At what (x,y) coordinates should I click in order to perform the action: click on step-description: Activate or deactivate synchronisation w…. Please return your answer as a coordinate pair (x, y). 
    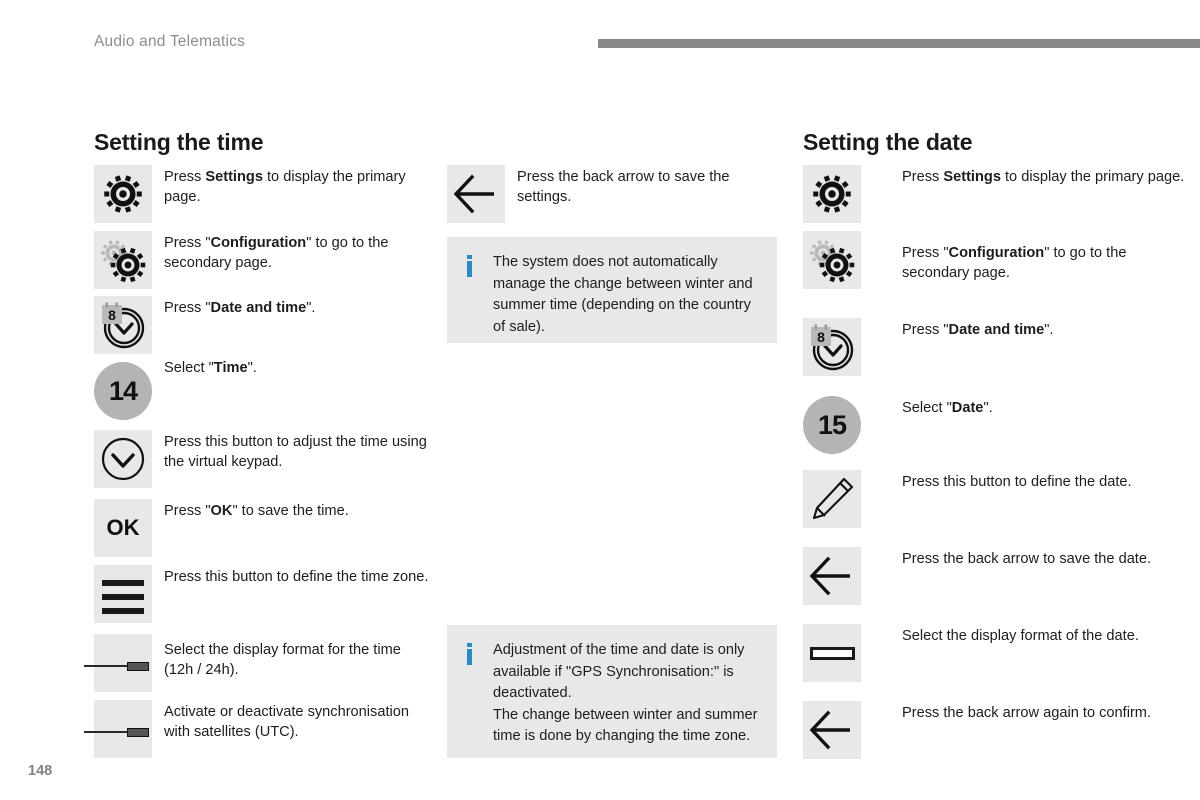
    Looking at the image, I should click on (286, 722).